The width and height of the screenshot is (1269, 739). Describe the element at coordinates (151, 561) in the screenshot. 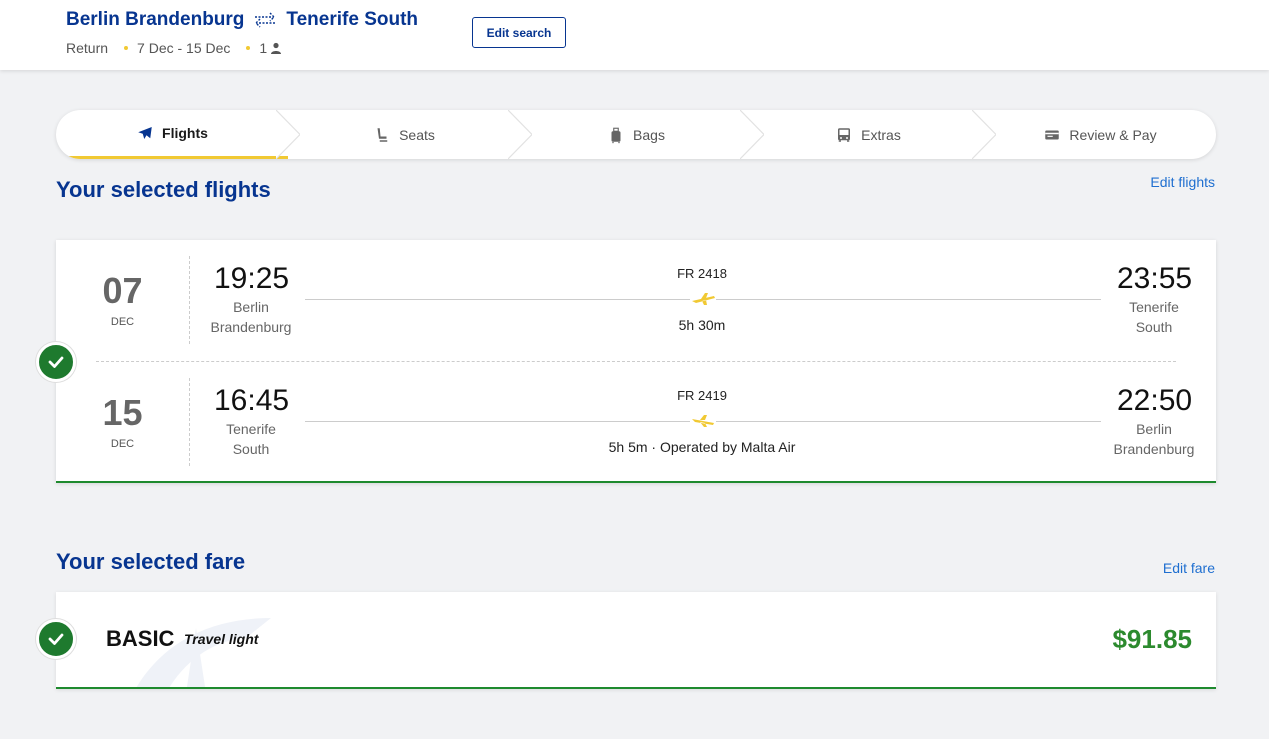

I see `selected-fare-title: Your selected fare` at that location.